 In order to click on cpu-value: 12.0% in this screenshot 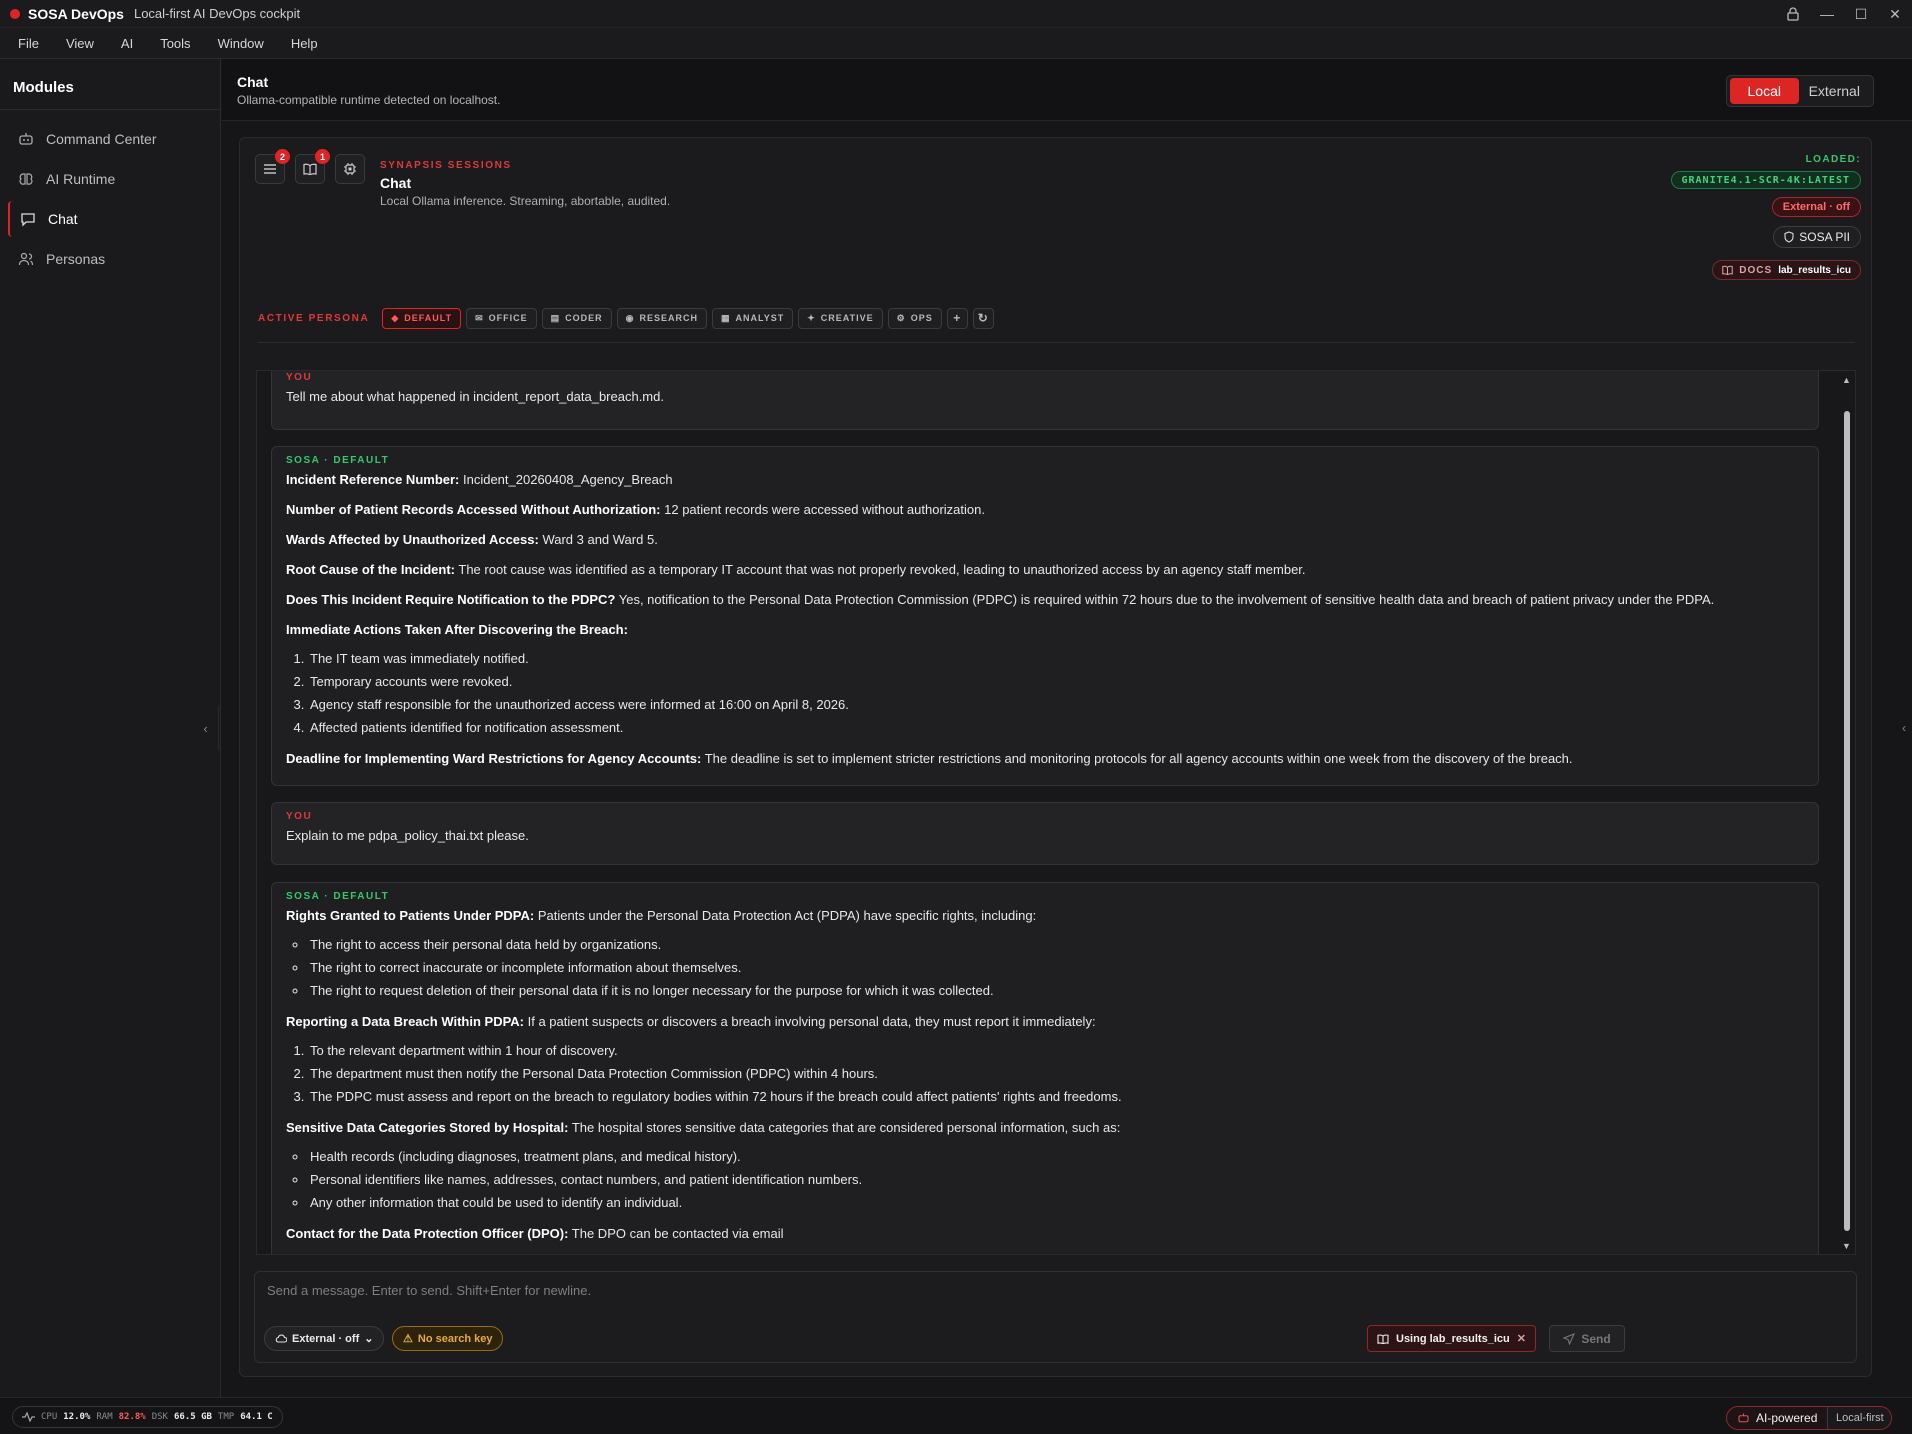, I will do `click(77, 1417)`.